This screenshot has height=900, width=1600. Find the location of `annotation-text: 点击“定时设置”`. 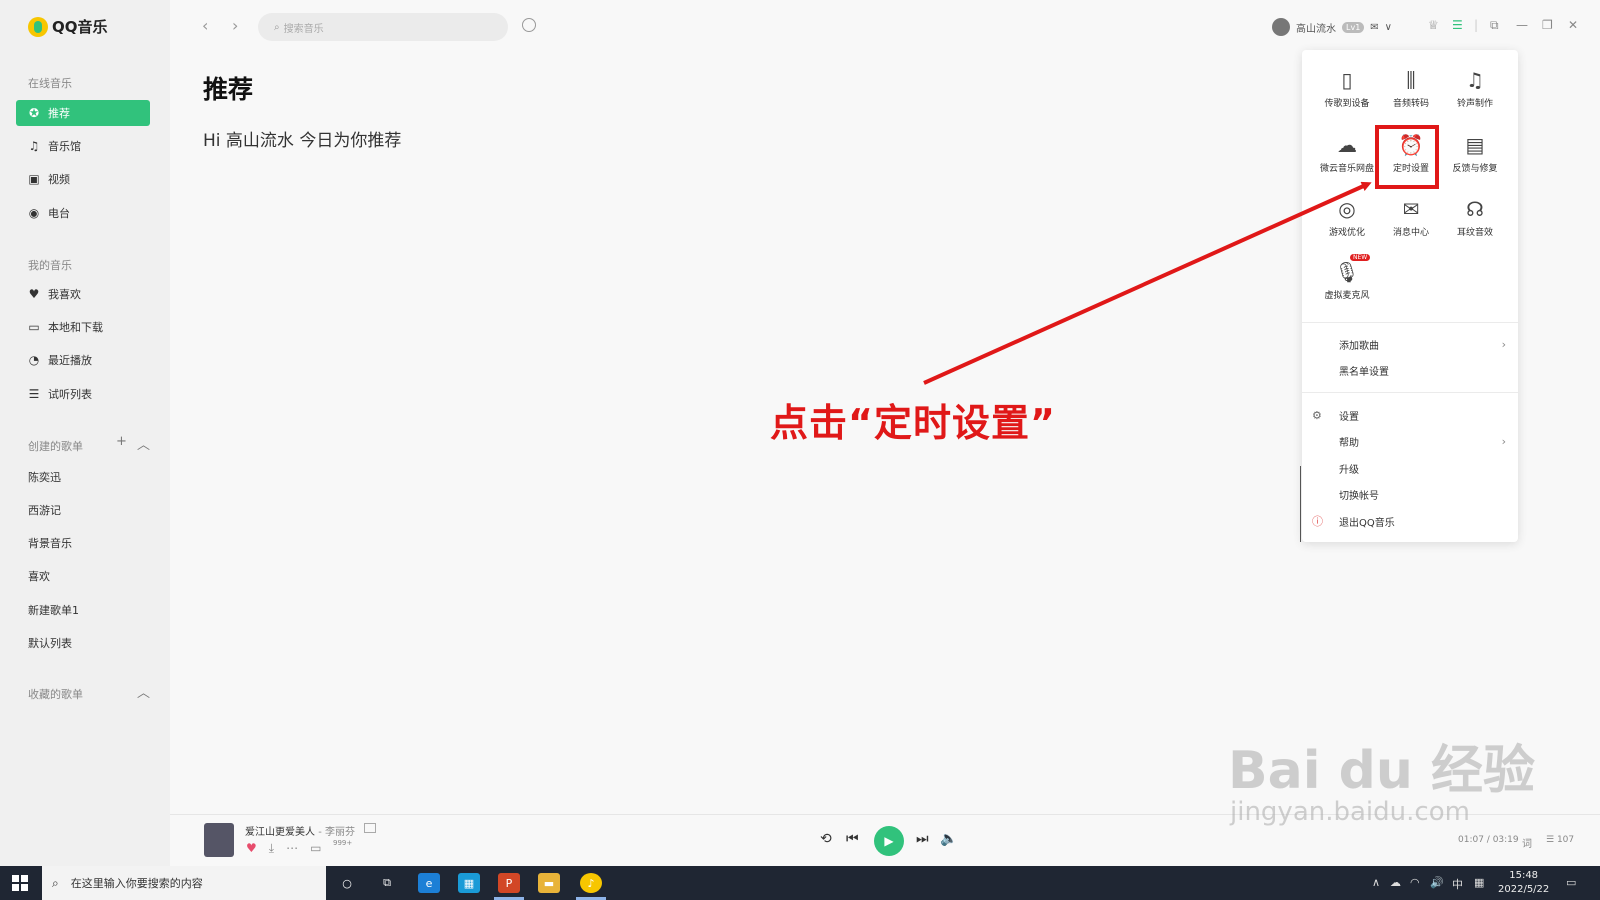

annotation-text: 点击“定时设置” is located at coordinates (913, 423).